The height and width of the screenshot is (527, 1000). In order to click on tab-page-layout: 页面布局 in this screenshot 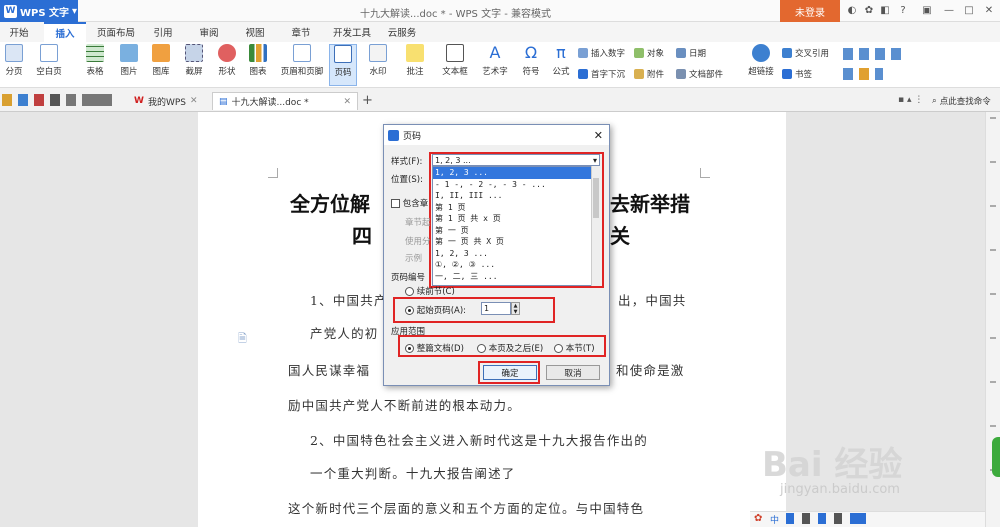, I will do `click(116, 32)`.